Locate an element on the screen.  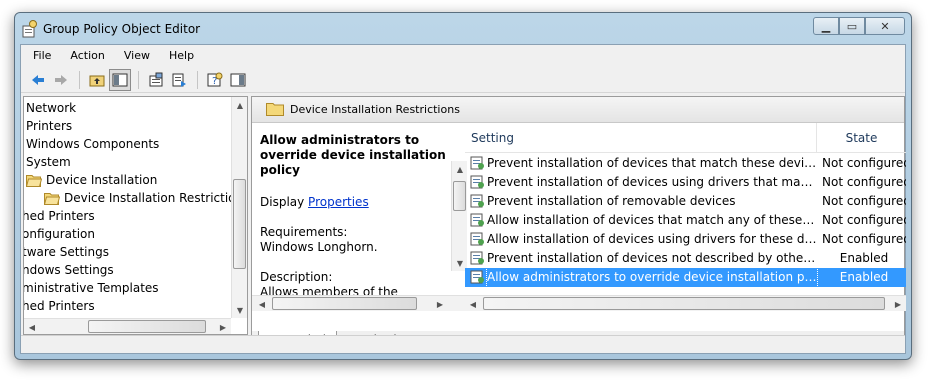
tree-item-system: System is located at coordinates (48, 162).